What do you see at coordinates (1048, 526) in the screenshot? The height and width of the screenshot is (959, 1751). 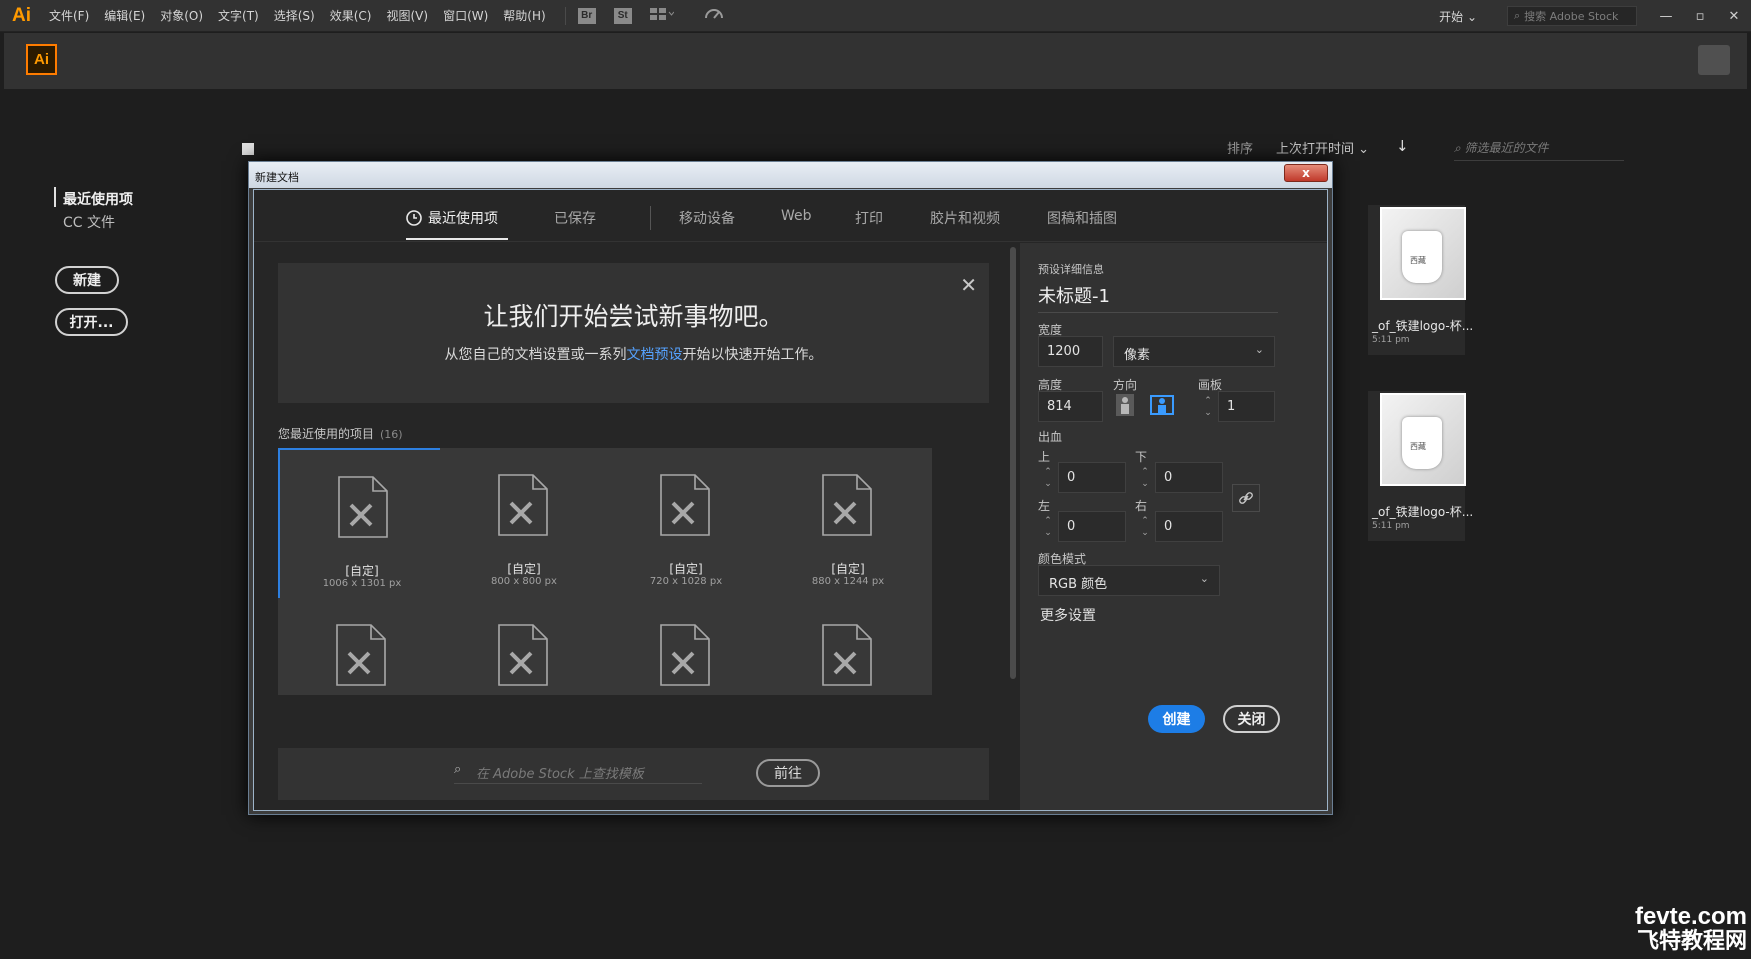 I see `bleed-left-stepper: ⌃ ⌄` at bounding box center [1048, 526].